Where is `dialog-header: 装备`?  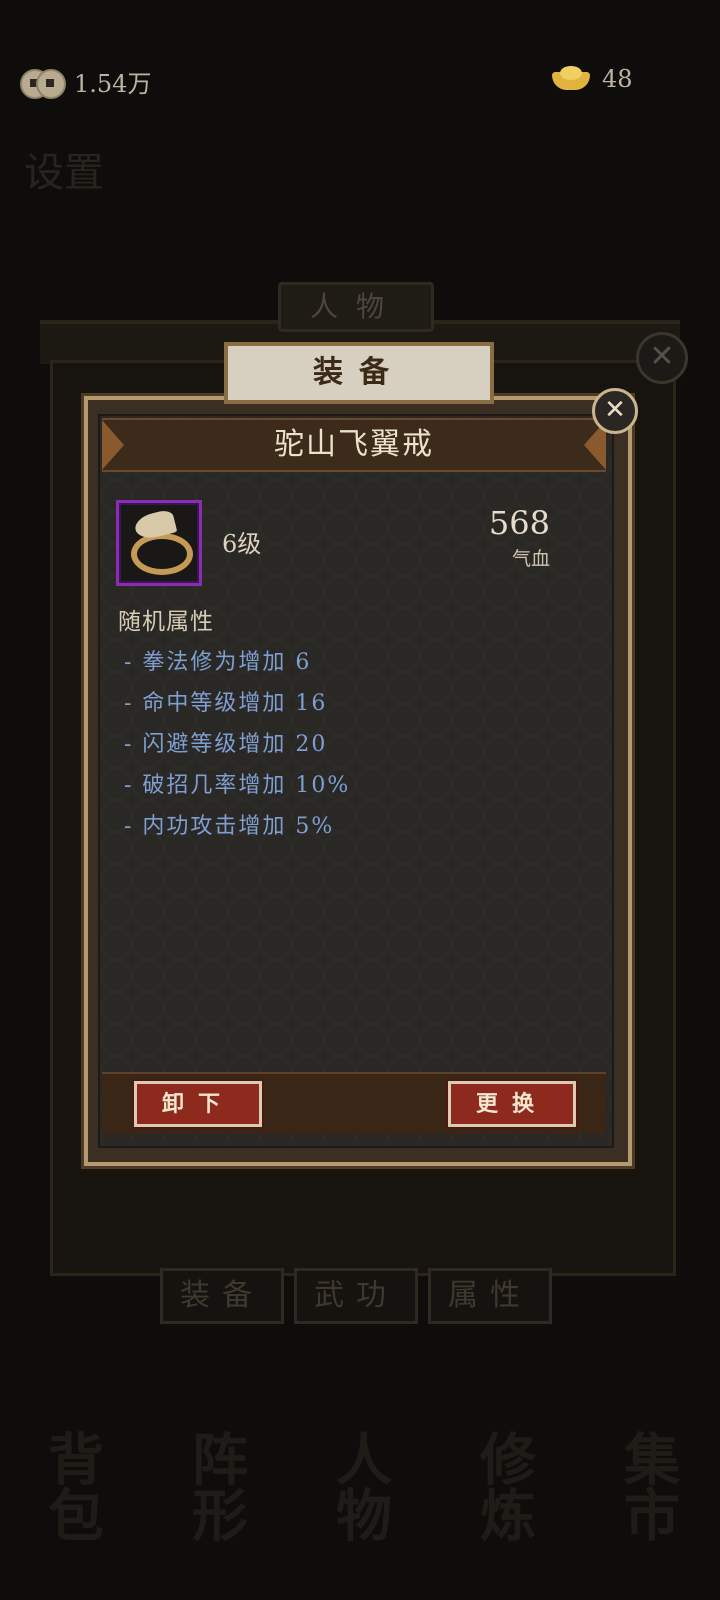
dialog-header: 装备 is located at coordinates (359, 373).